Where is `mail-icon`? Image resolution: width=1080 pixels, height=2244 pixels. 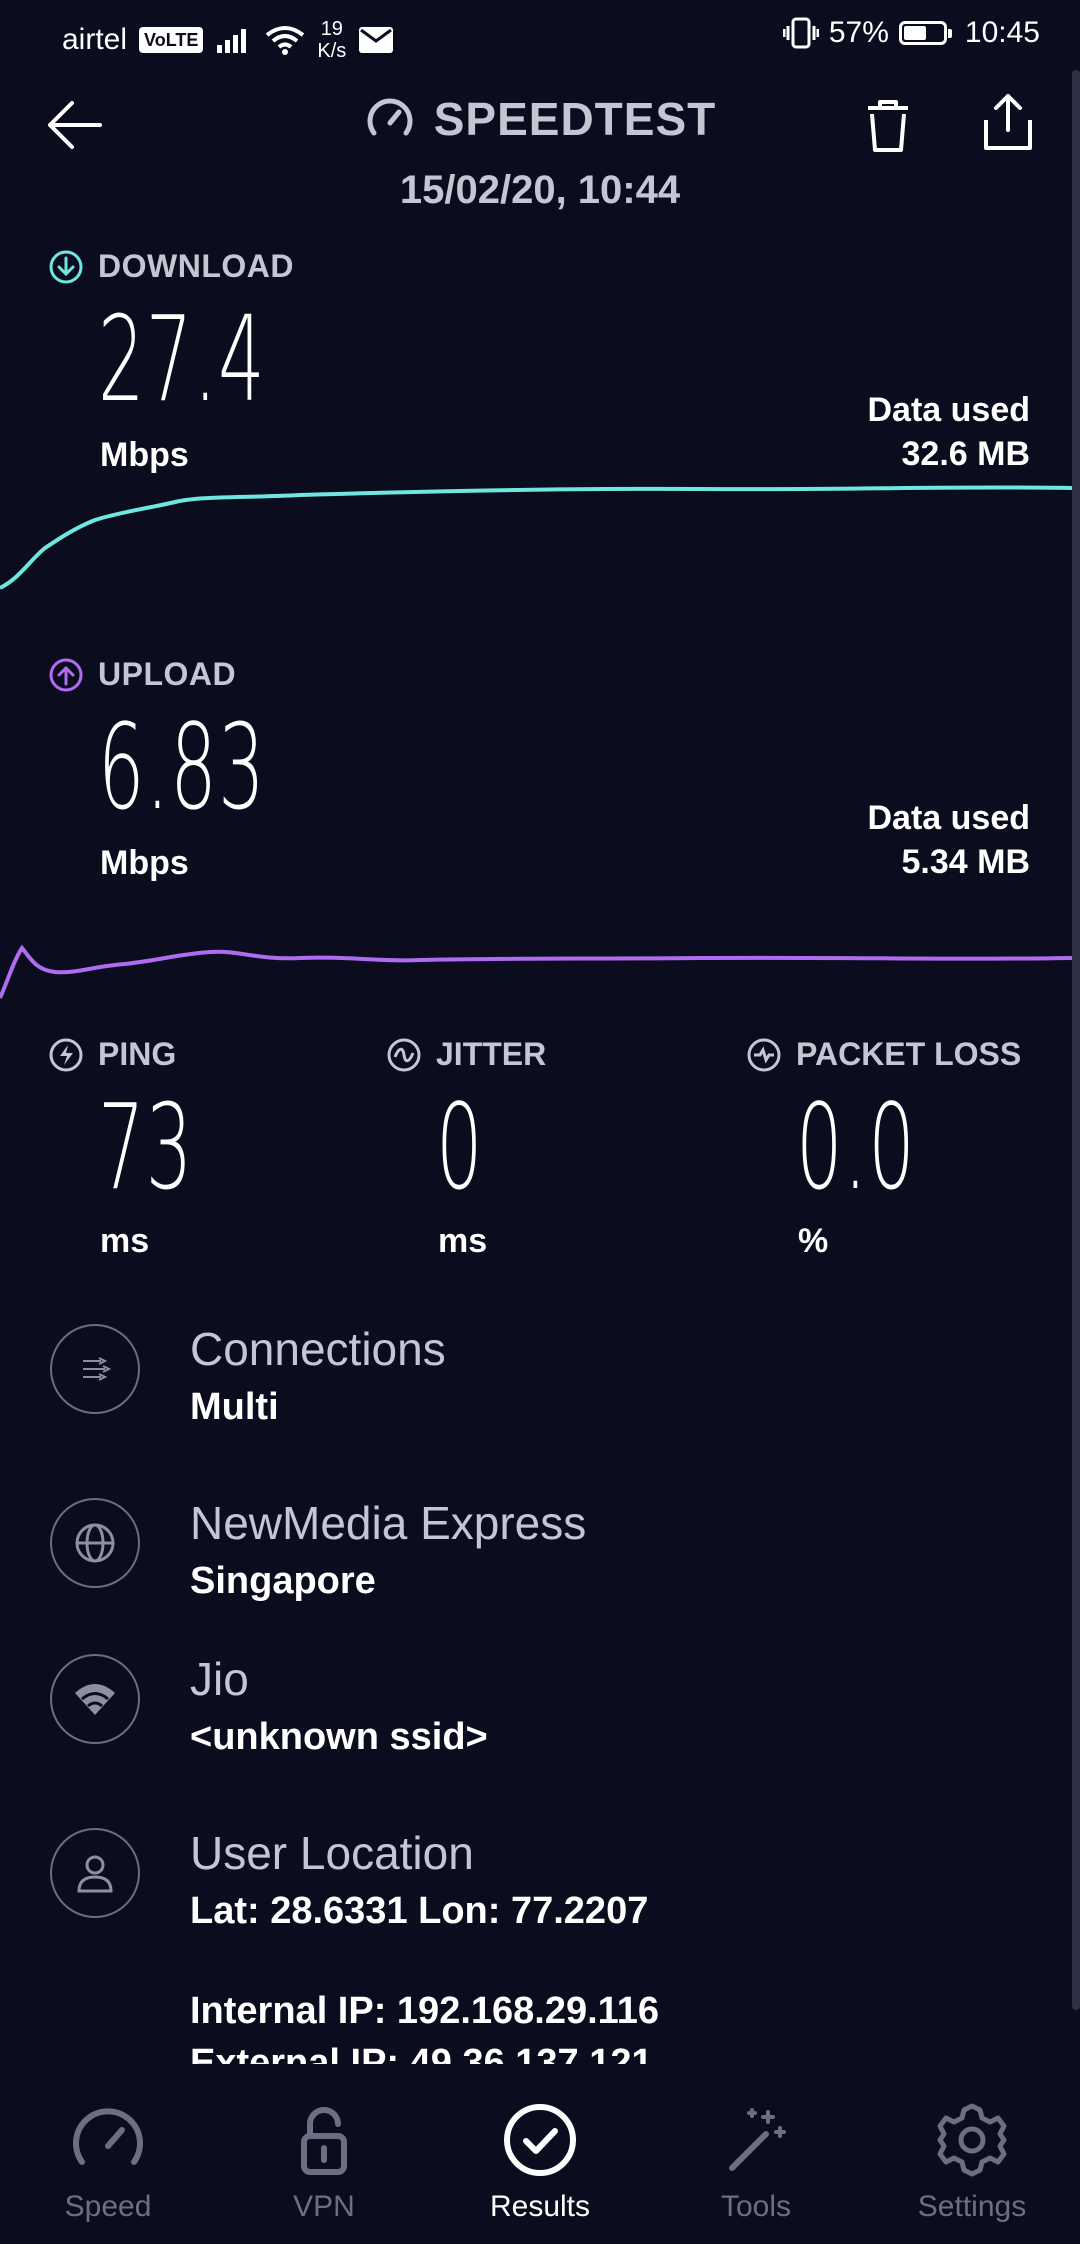
mail-icon is located at coordinates (376, 40).